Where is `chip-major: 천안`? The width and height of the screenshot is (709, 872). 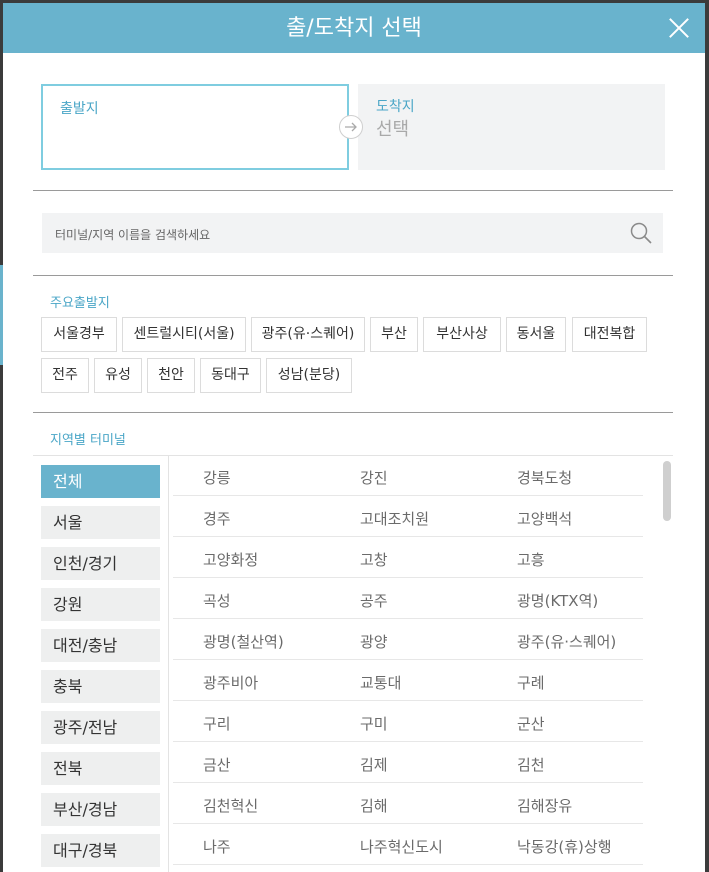
chip-major: 천안 is located at coordinates (171, 375).